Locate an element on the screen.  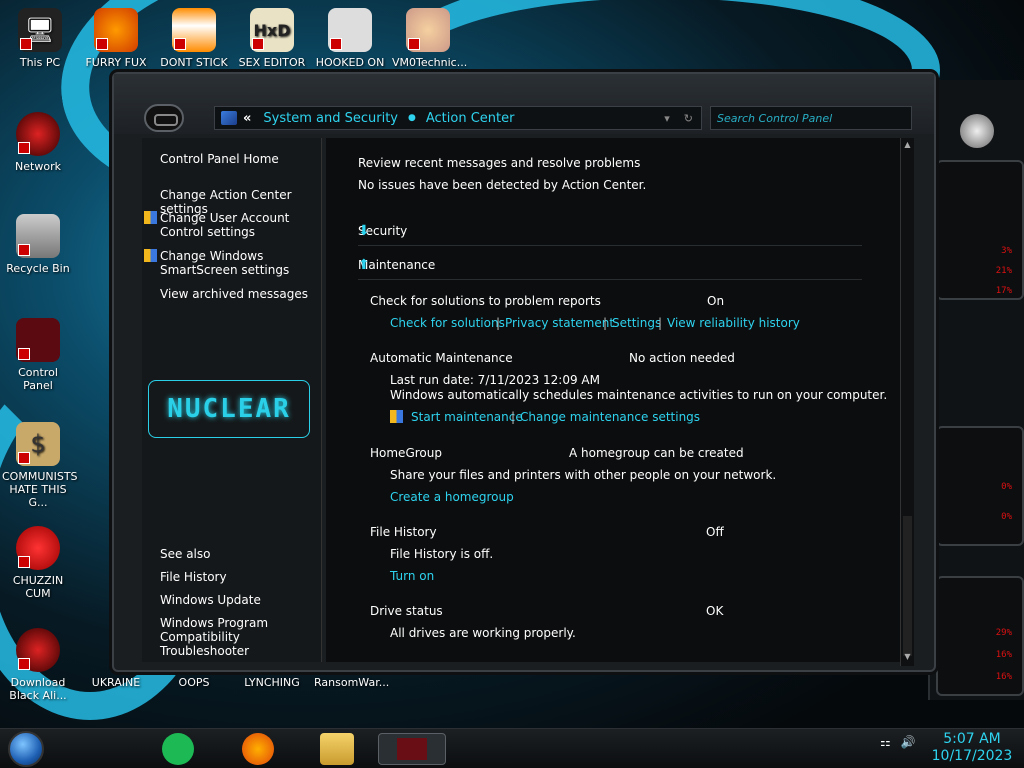
alienware-logo-icon is located at coordinates (977, 131).